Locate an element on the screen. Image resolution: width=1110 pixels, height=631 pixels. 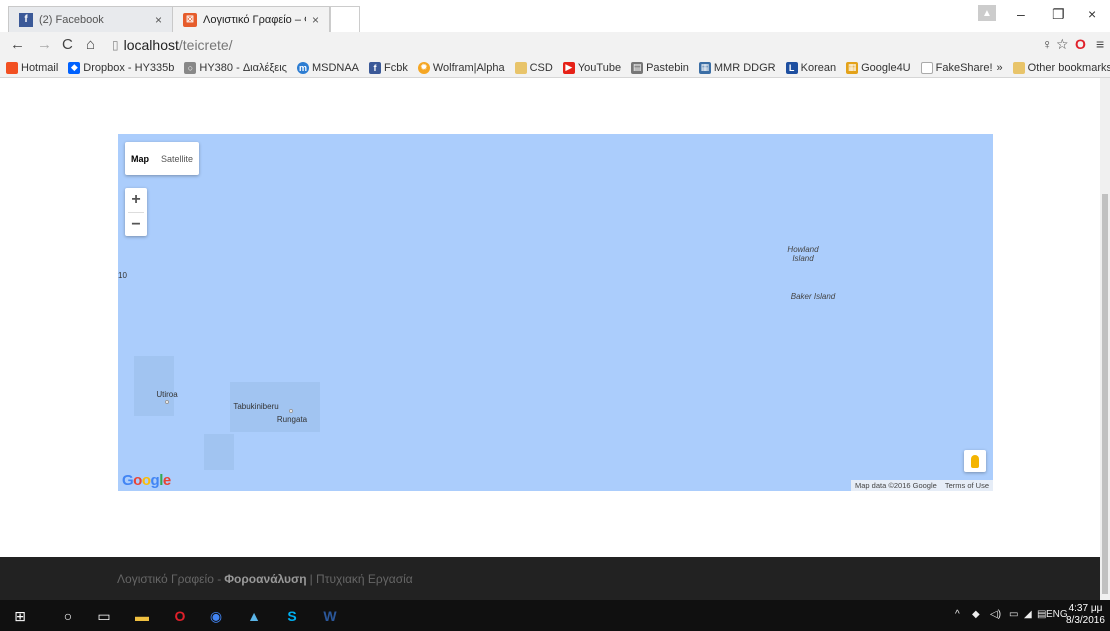
msdn-icon: m is located at coordinates (302, 67).